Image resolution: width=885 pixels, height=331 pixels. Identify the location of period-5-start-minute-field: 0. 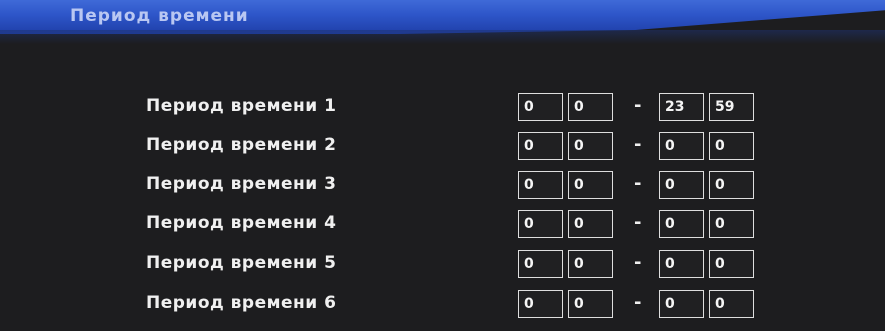
(590, 264).